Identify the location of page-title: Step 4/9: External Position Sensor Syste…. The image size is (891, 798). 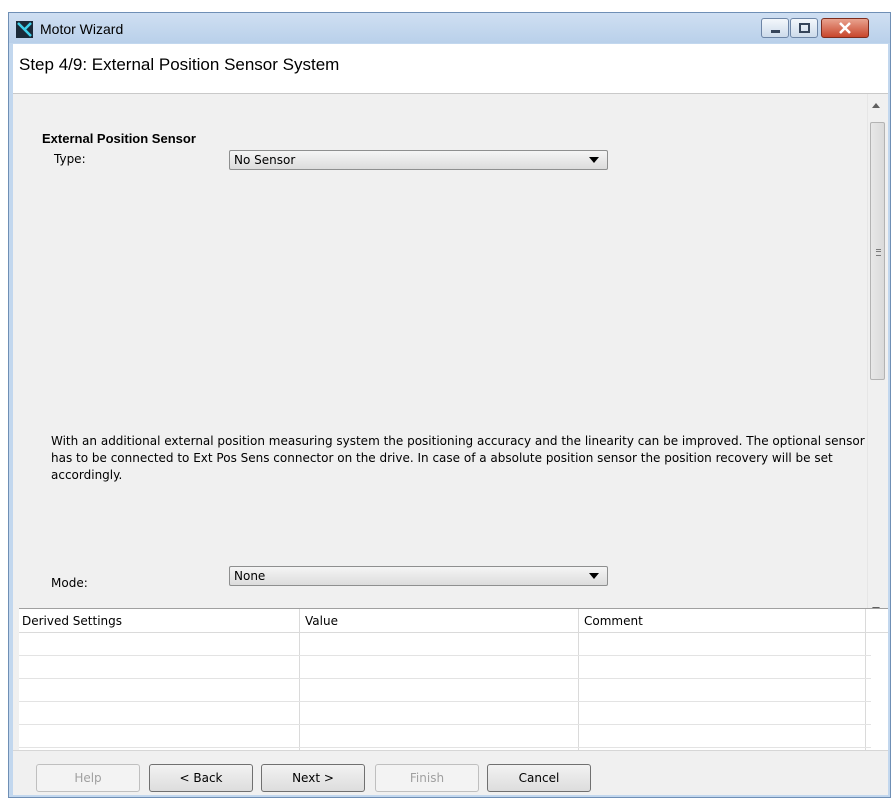
(179, 64).